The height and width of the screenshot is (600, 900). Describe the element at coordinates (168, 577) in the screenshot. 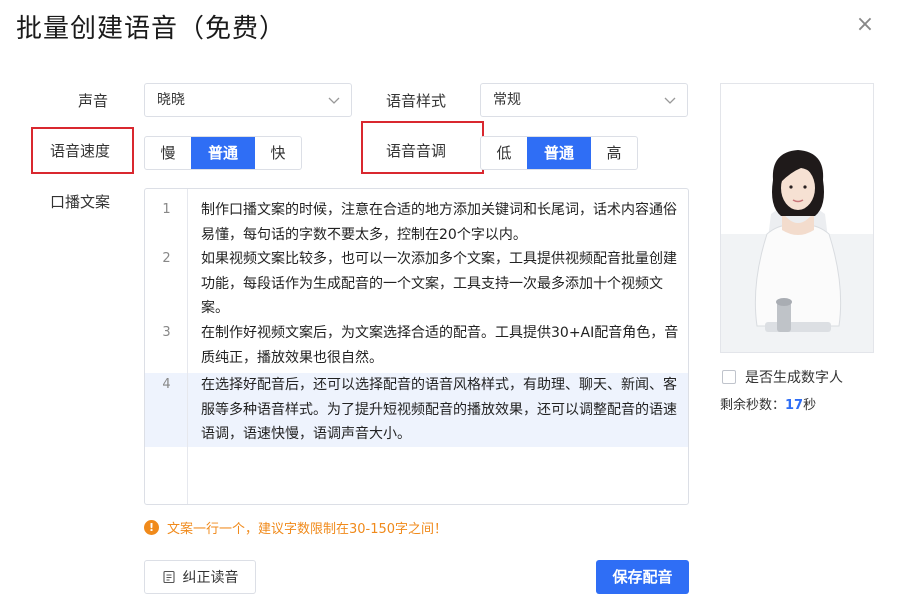

I see `document-icon` at that location.